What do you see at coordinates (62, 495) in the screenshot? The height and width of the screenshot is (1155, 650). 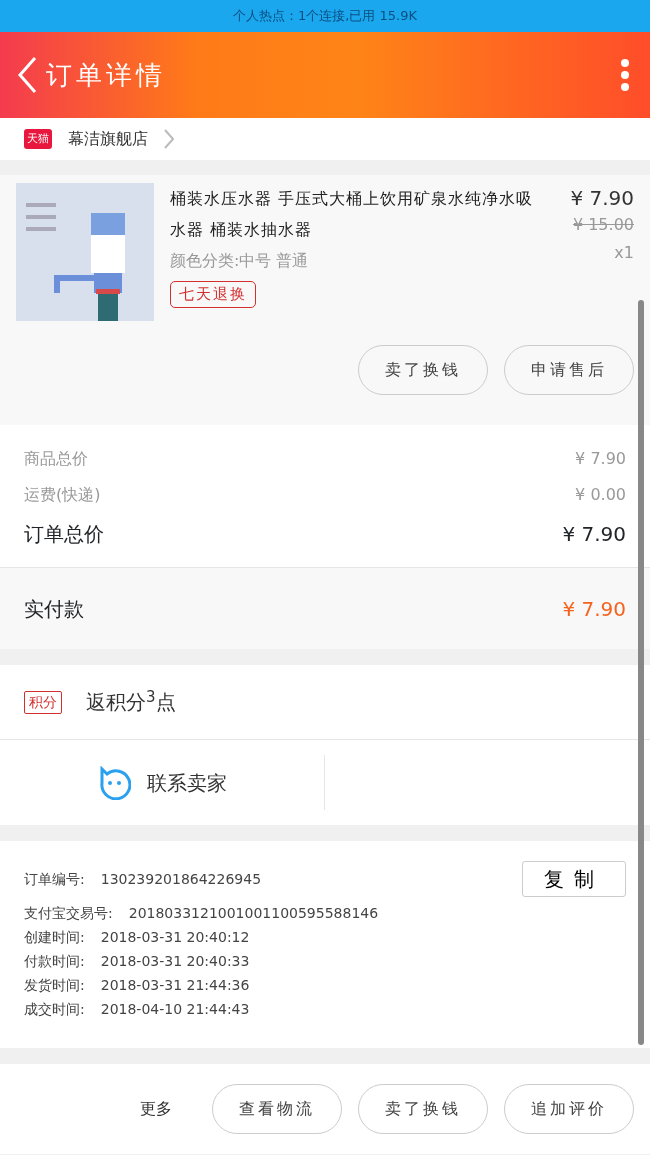 I see `summary-label: 运费(快递)` at bounding box center [62, 495].